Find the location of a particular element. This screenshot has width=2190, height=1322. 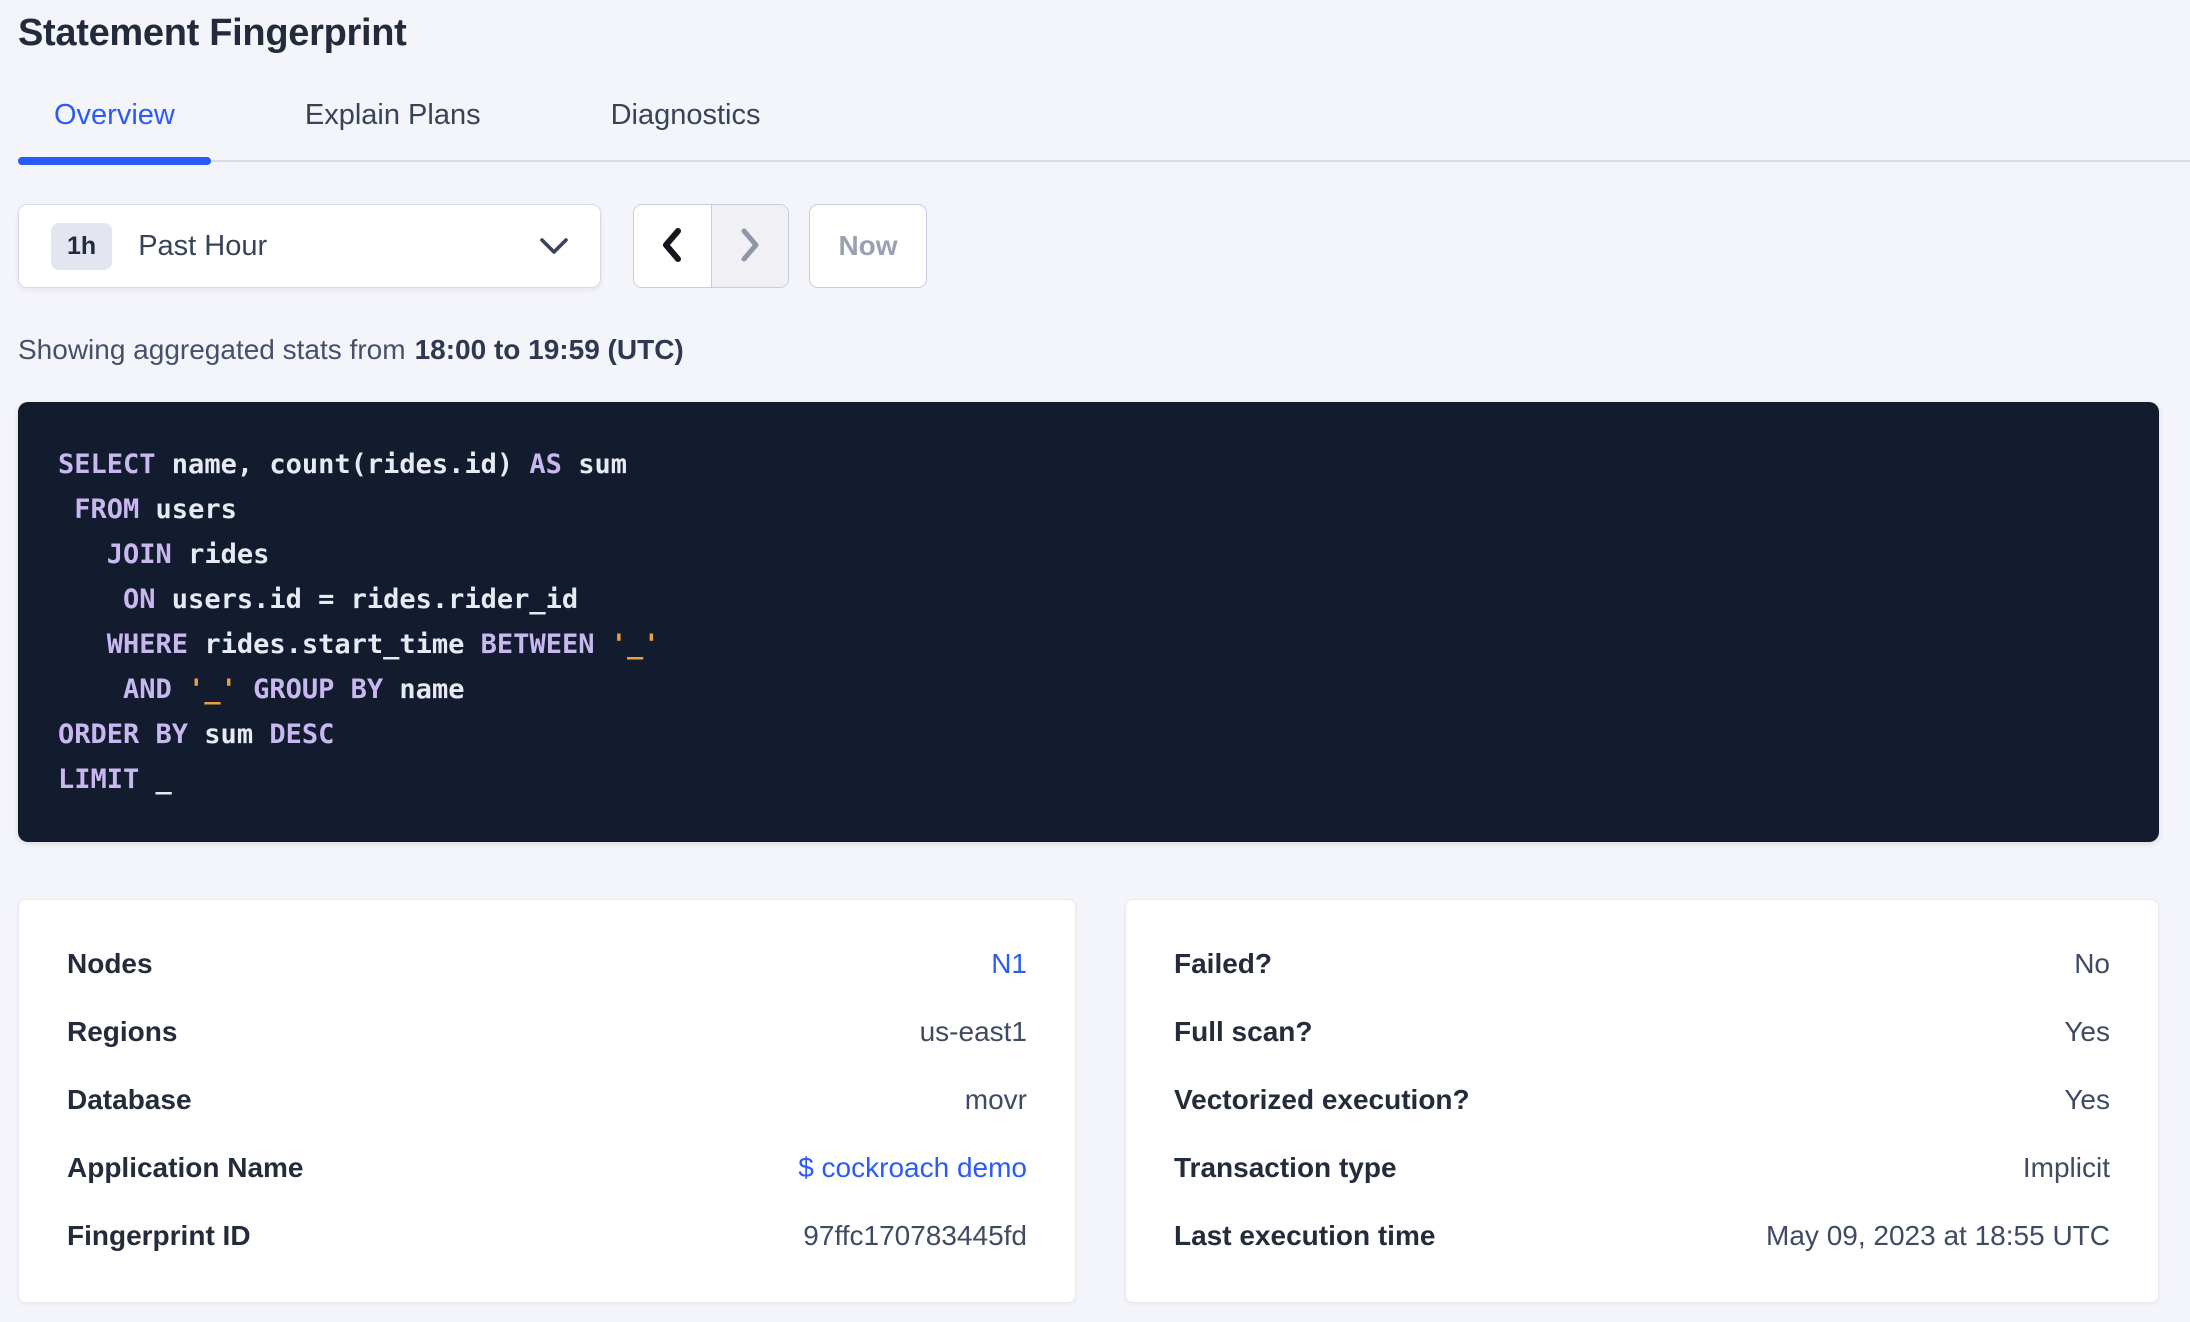

caption-time-range: 18:00 to 19:59 (UTC) is located at coordinates (549, 349).